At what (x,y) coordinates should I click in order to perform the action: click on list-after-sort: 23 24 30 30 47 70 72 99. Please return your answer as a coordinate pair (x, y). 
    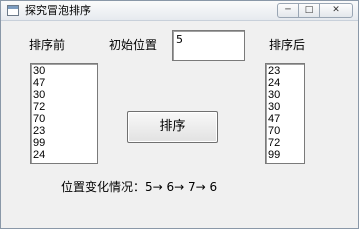
    Looking at the image, I should click on (285, 113).